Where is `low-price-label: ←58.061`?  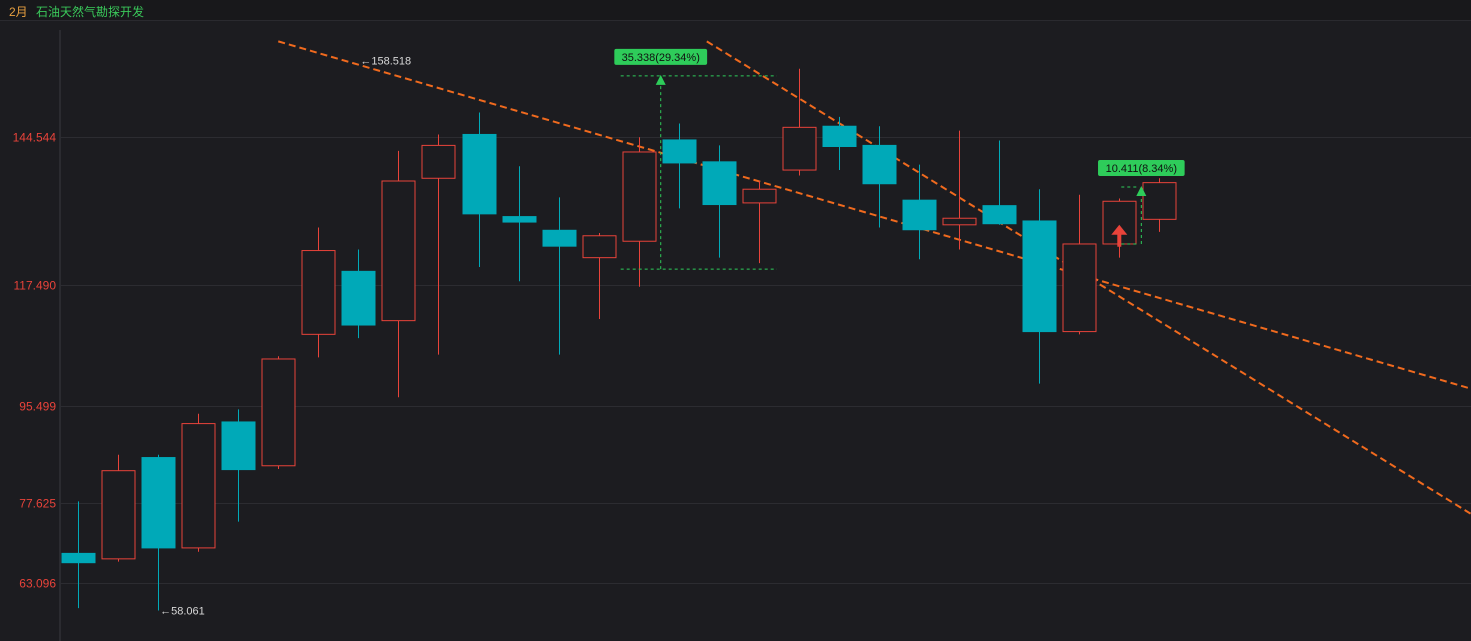
low-price-label: ←58.061 is located at coordinates (182, 612).